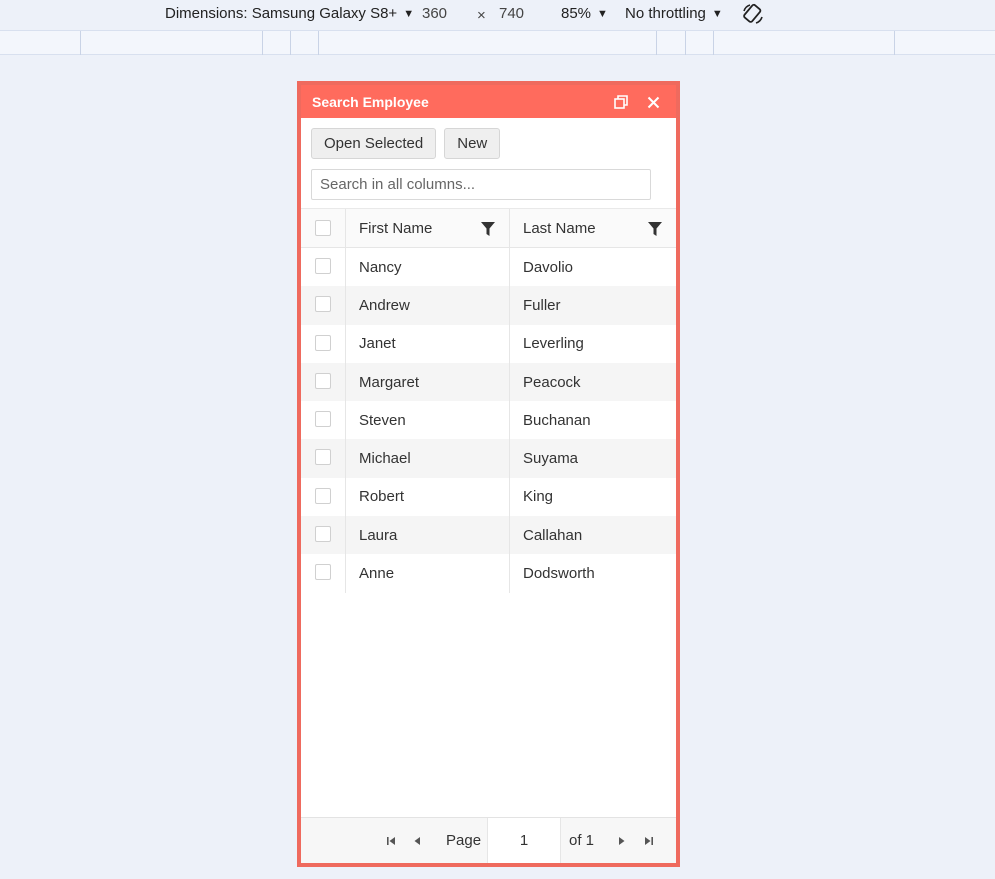 This screenshot has width=995, height=879. Describe the element at coordinates (551, 459) in the screenshot. I see `last-name-cell: Suyama` at that location.